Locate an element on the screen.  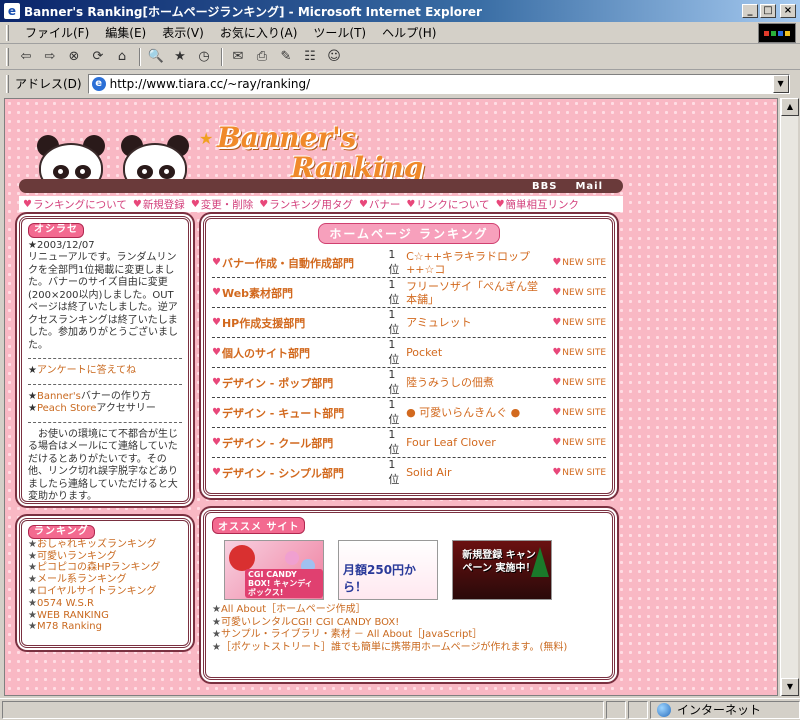
ranking-link: ★おしゃれキッズランキング is located at coordinates (105, 545).